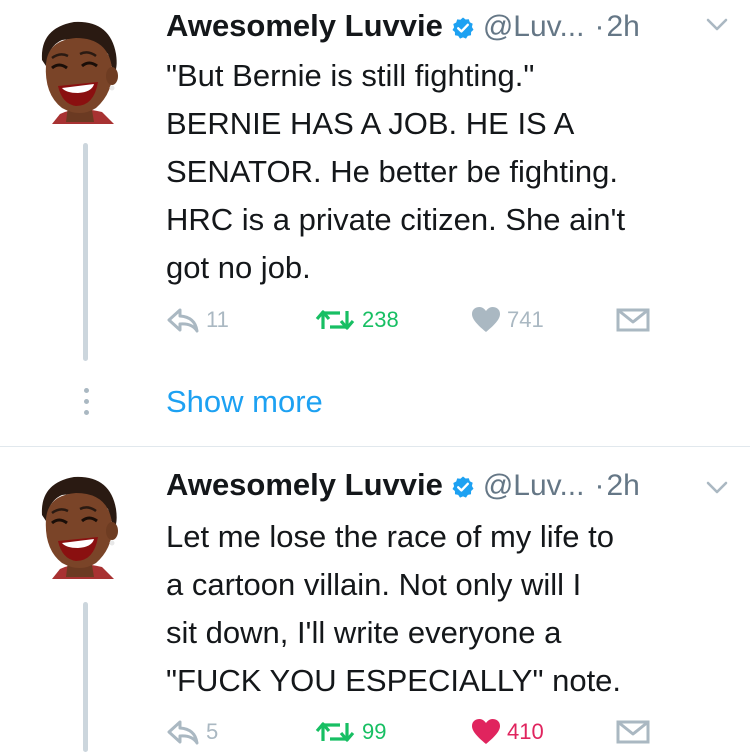 This screenshot has height=752, width=750. I want to click on tweet-actions: 5 99 410, so click(426, 732).